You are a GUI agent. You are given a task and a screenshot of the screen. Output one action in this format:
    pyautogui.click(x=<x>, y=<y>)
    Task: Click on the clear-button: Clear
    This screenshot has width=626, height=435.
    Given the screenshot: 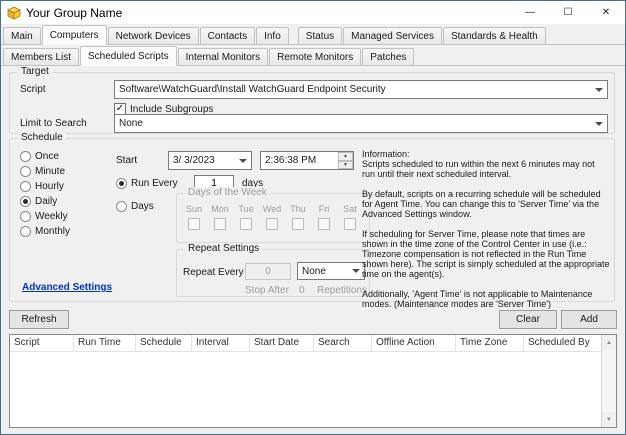 What is the action you would take?
    pyautogui.click(x=528, y=319)
    